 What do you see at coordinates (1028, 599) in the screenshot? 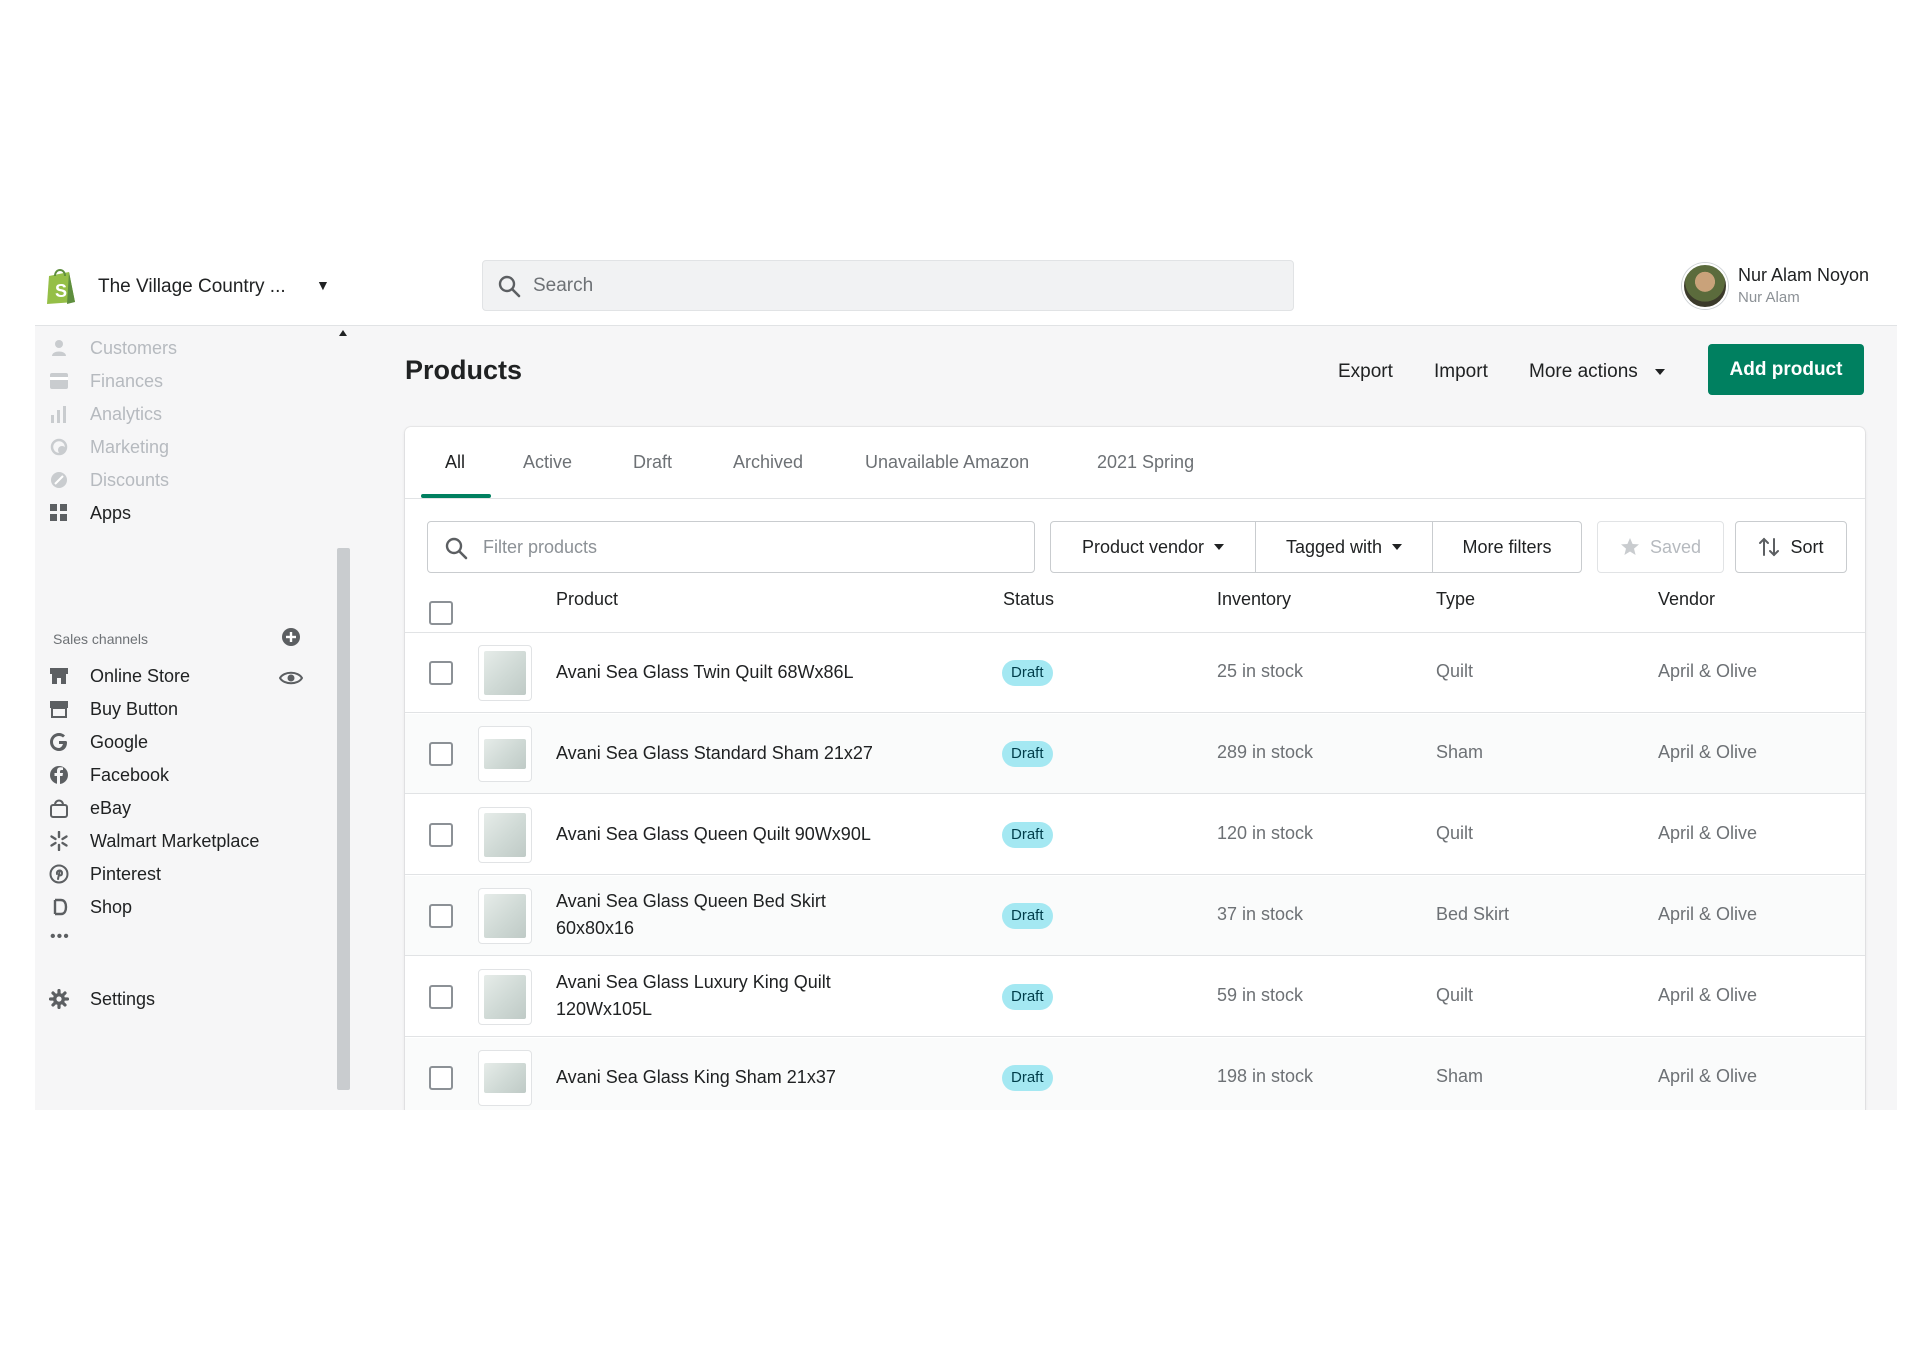
I see `column-header-status: Status` at bounding box center [1028, 599].